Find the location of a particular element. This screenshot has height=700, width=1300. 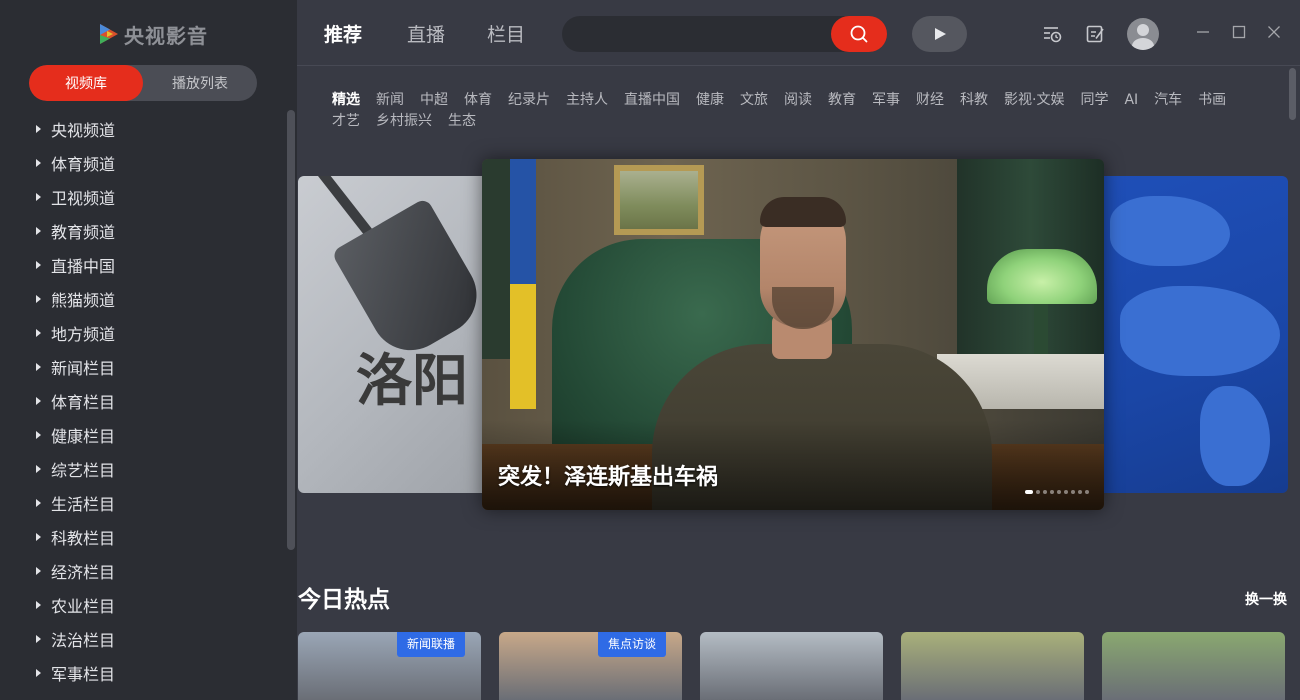

sidebar-item: 经济栏目 is located at coordinates (156, 571).